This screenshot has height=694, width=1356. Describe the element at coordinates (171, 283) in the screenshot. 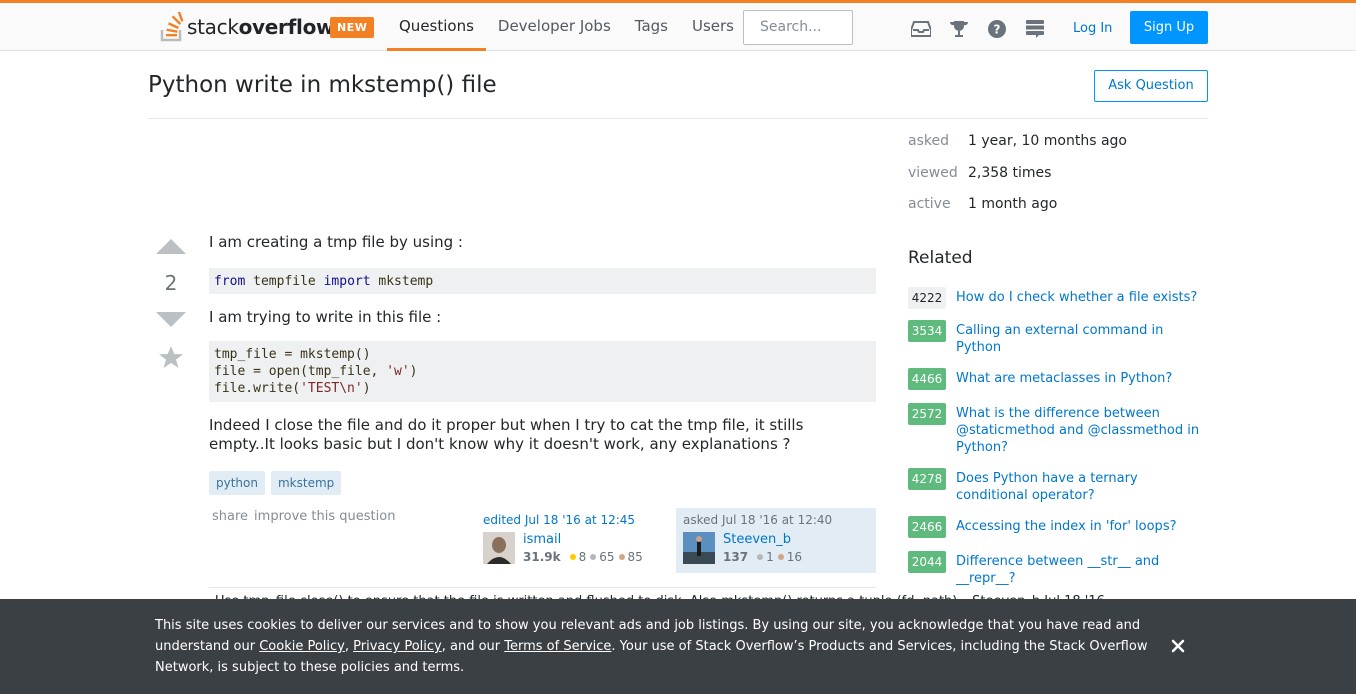

I see `vote-count: 2` at that location.